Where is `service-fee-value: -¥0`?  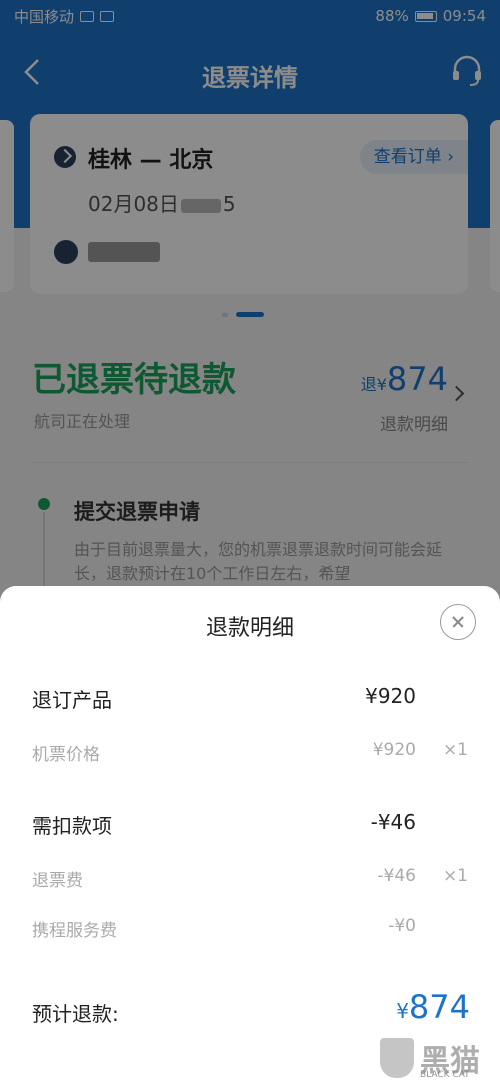 service-fee-value: -¥0 is located at coordinates (402, 926).